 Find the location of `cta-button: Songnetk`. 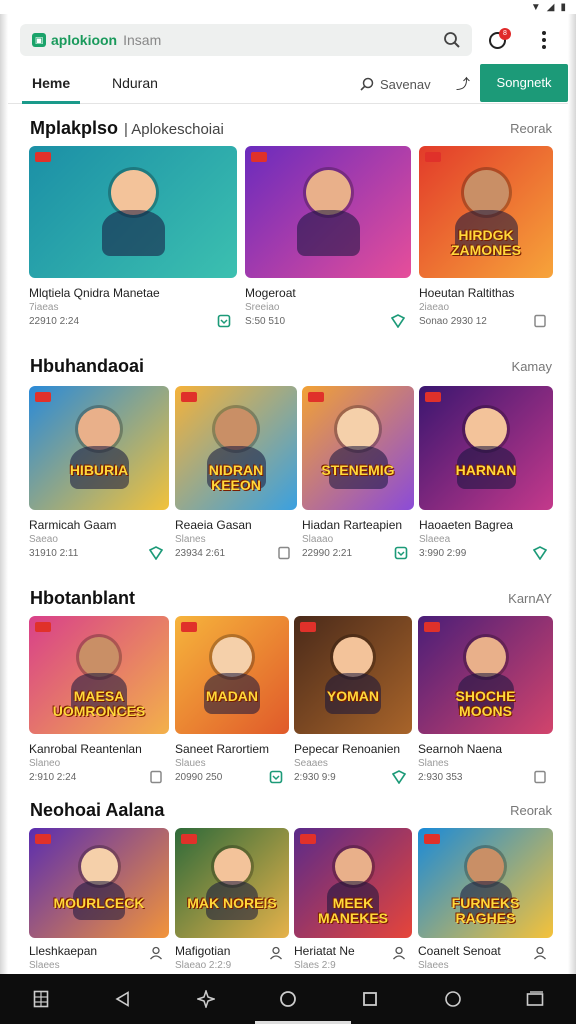

cta-button: Songnetk is located at coordinates (524, 83).